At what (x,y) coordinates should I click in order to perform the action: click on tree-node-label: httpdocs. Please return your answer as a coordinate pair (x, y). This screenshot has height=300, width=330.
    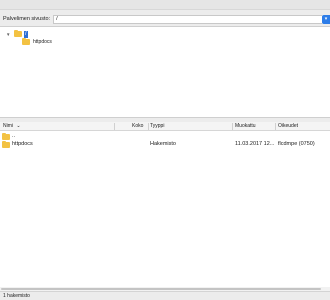
    Looking at the image, I should click on (42, 42).